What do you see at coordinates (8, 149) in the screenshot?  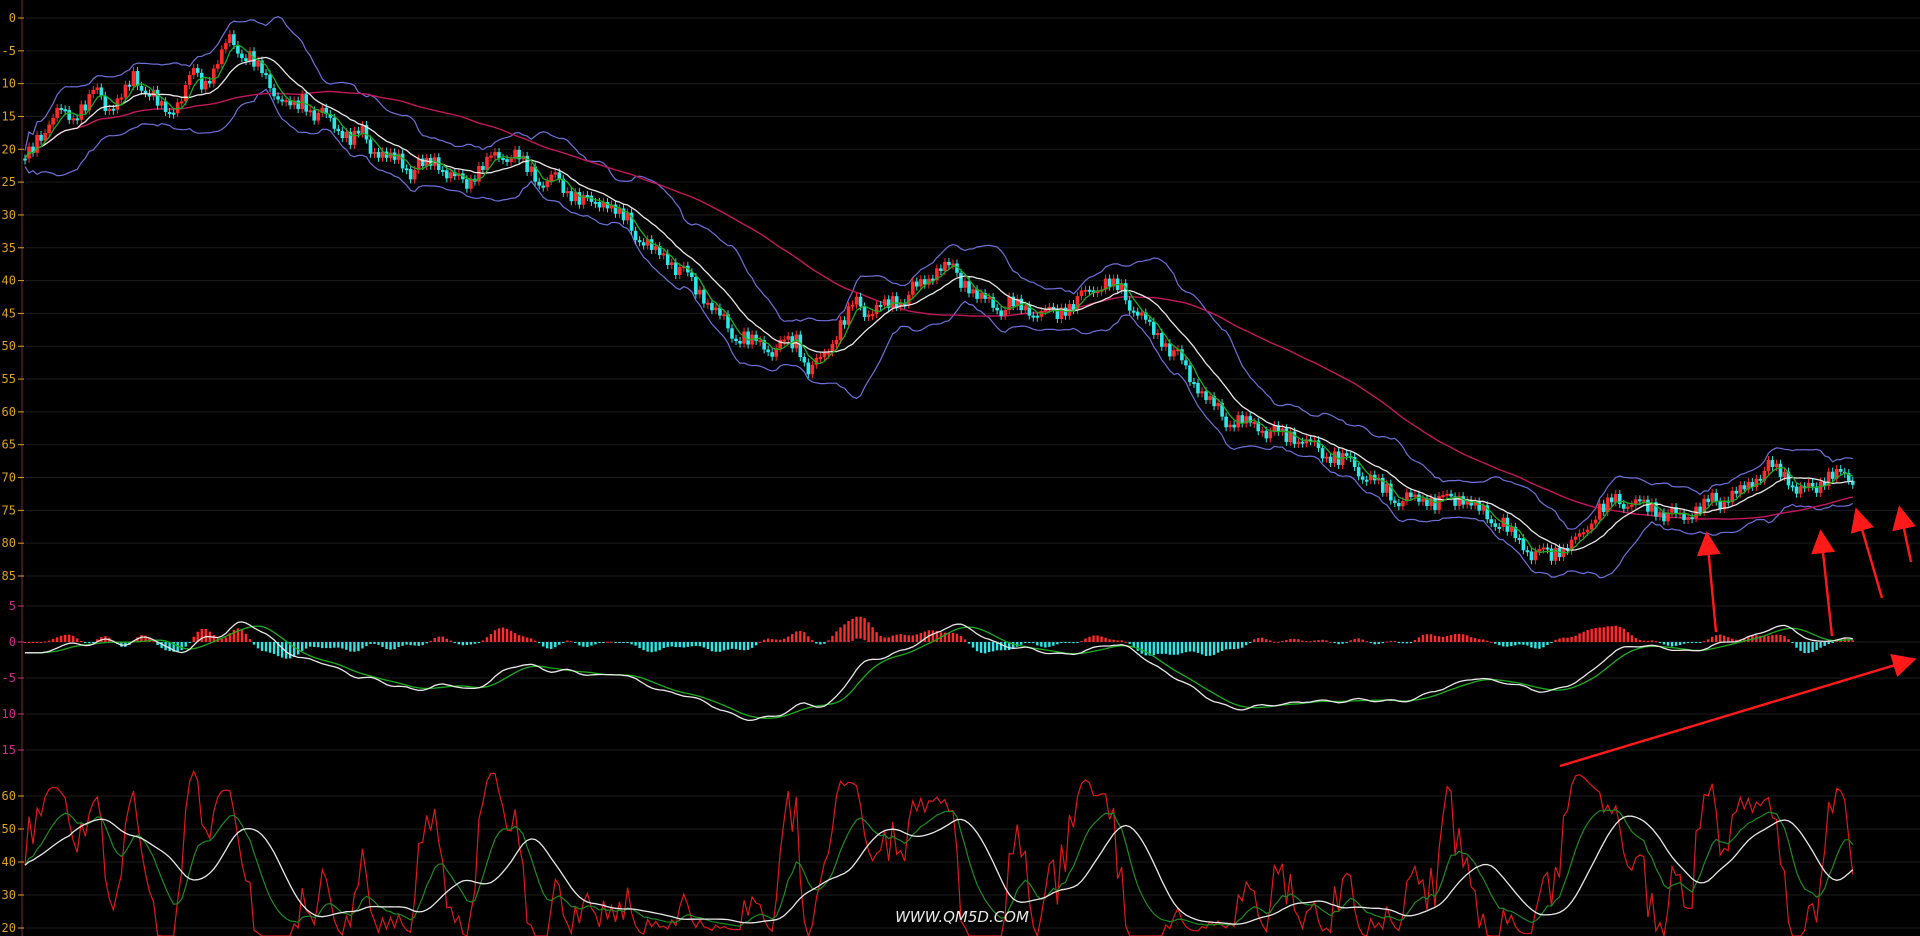 I see `price-axis-tick-label: -20` at bounding box center [8, 149].